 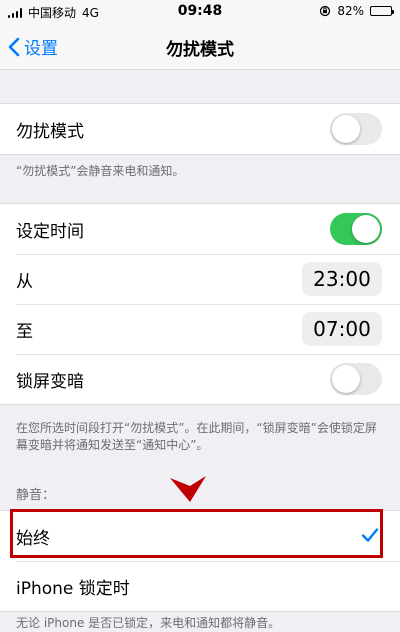 I want to click on page-title: 勿扰模式, so click(x=200, y=50).